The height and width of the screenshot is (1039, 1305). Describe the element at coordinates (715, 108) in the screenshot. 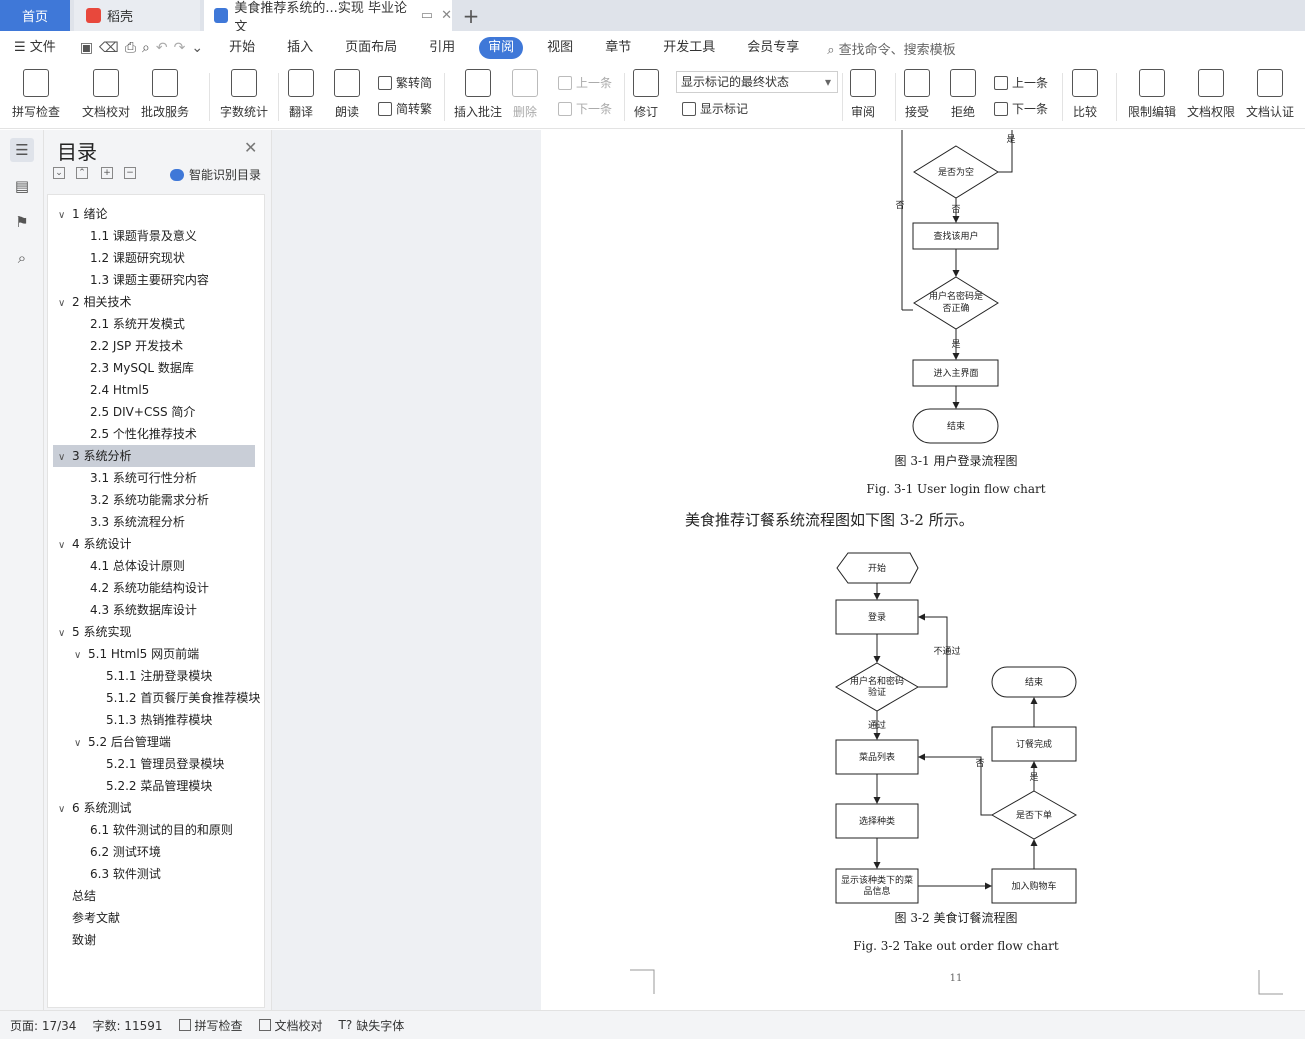

I see `show-markup-button: 显示标记` at that location.